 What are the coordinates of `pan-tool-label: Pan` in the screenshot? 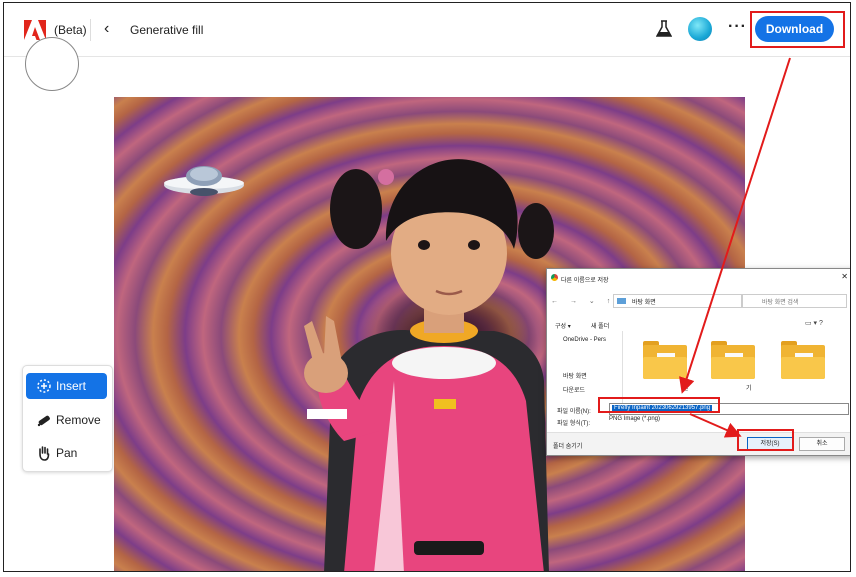 It's located at (67, 453).